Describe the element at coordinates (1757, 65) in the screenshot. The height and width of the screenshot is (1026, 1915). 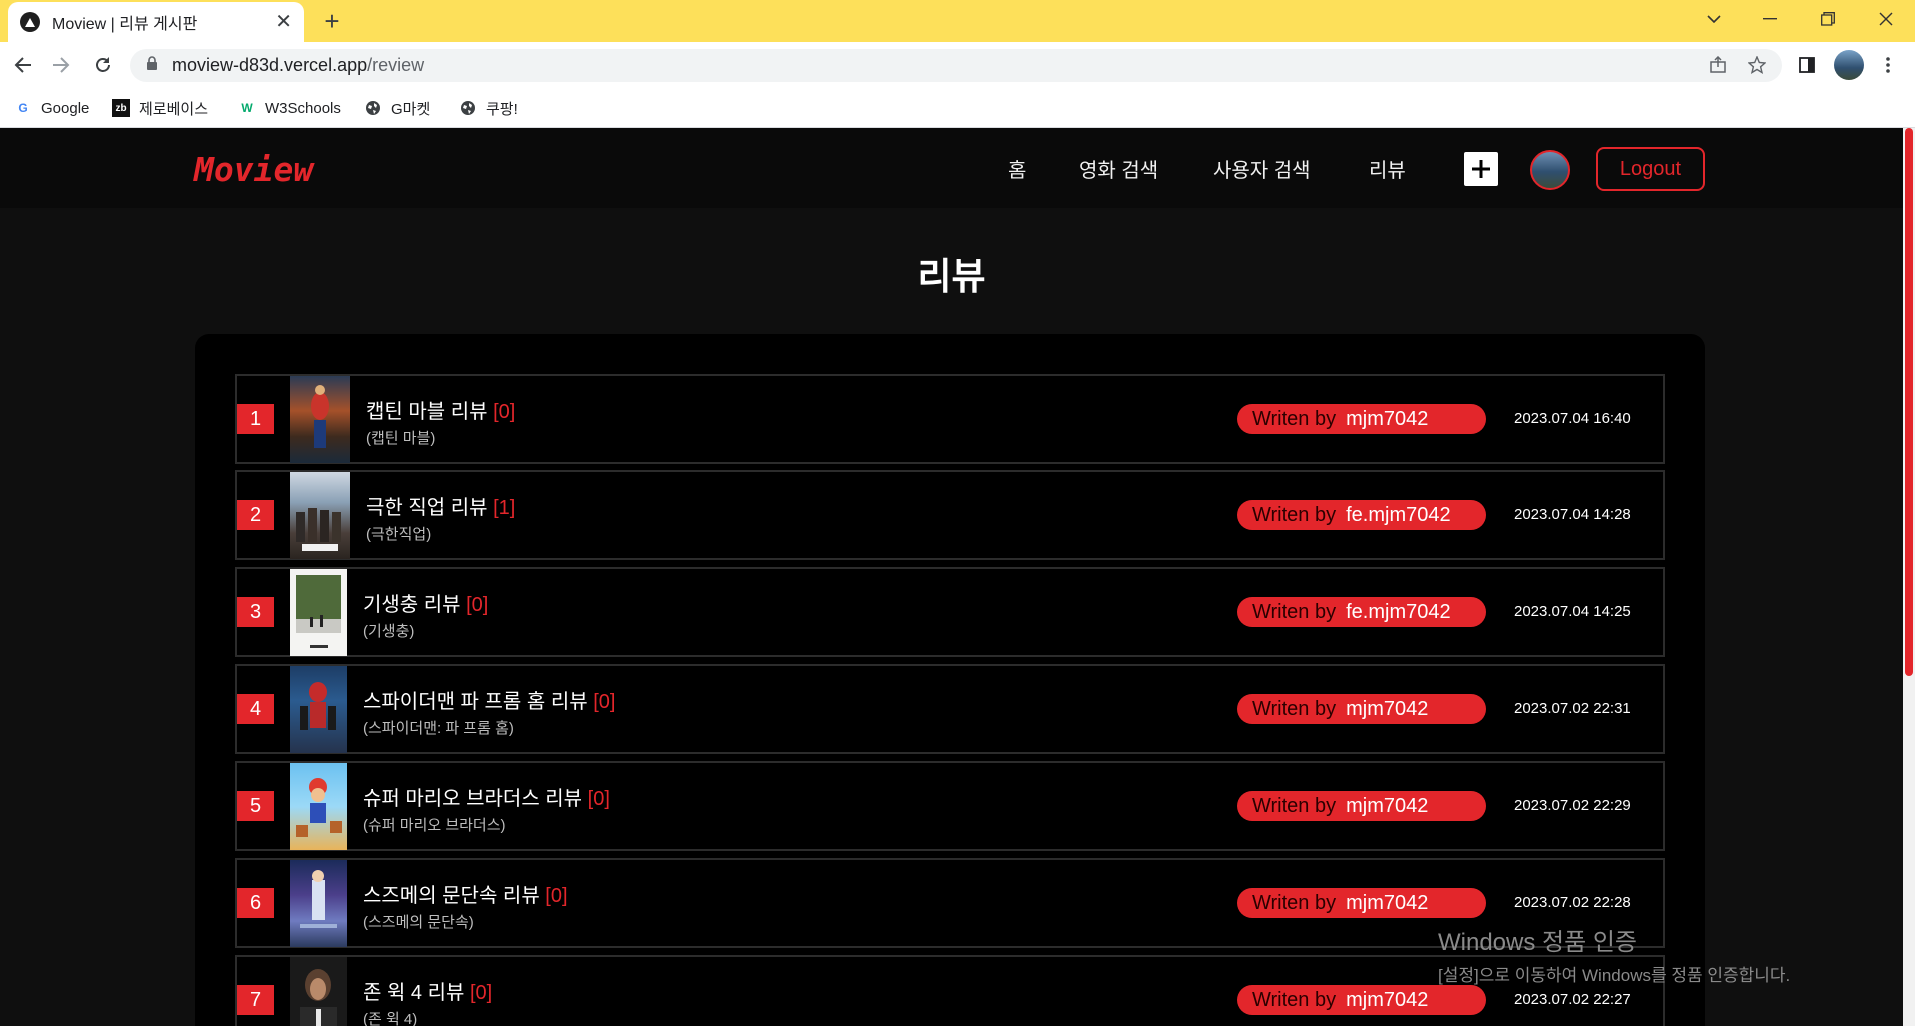
I see `bookmark-star-icon` at that location.